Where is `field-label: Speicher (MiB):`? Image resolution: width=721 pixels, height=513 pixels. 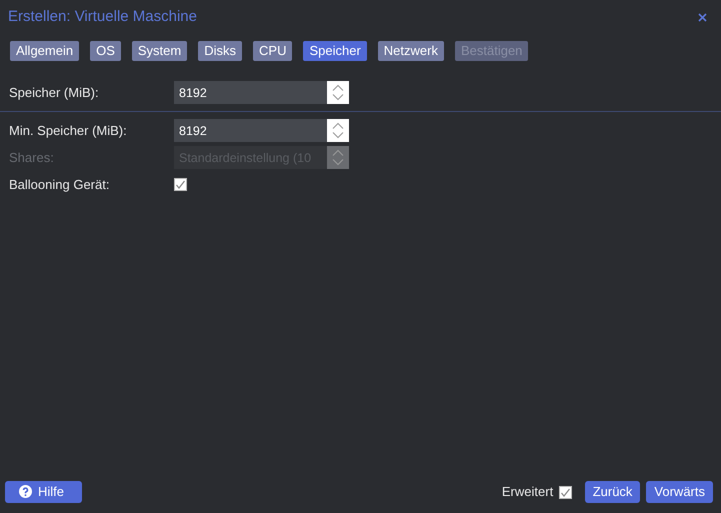
field-label: Speicher (MiB): is located at coordinates (54, 93).